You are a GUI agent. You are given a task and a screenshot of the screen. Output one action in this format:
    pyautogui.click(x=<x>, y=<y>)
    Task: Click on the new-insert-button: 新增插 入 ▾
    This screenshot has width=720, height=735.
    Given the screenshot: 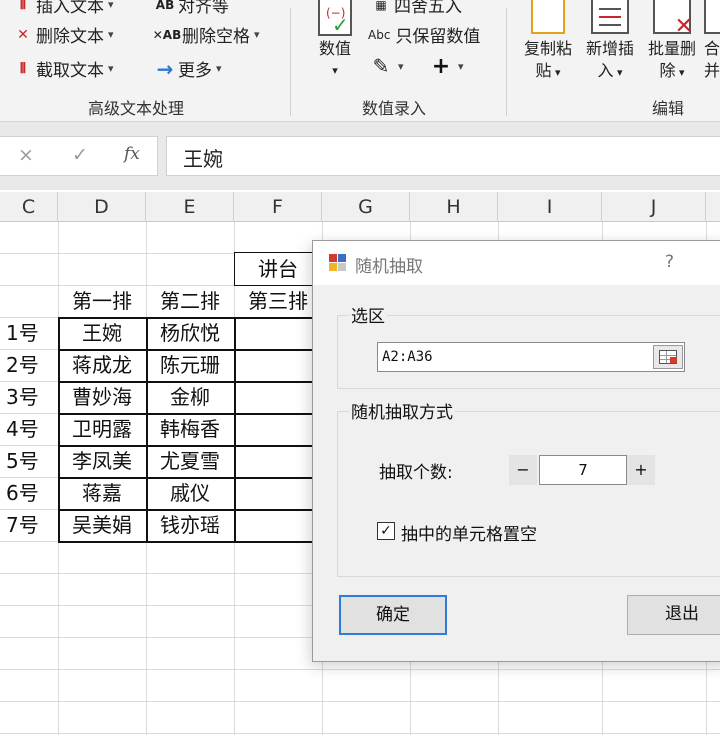 What is the action you would take?
    pyautogui.click(x=610, y=42)
    